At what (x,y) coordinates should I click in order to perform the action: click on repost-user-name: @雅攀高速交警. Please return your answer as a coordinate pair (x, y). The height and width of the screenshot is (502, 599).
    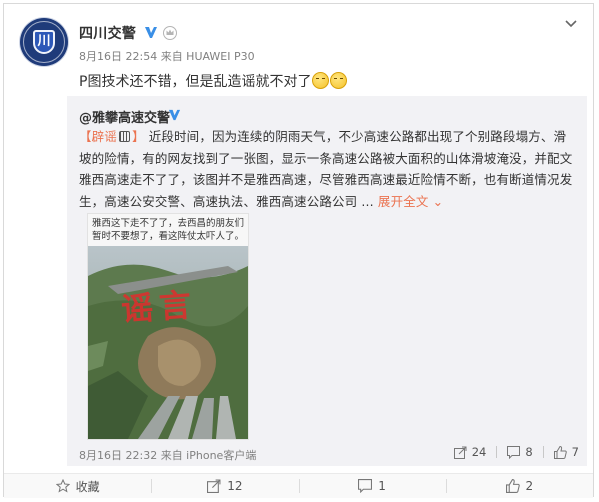
    Looking at the image, I should click on (124, 116).